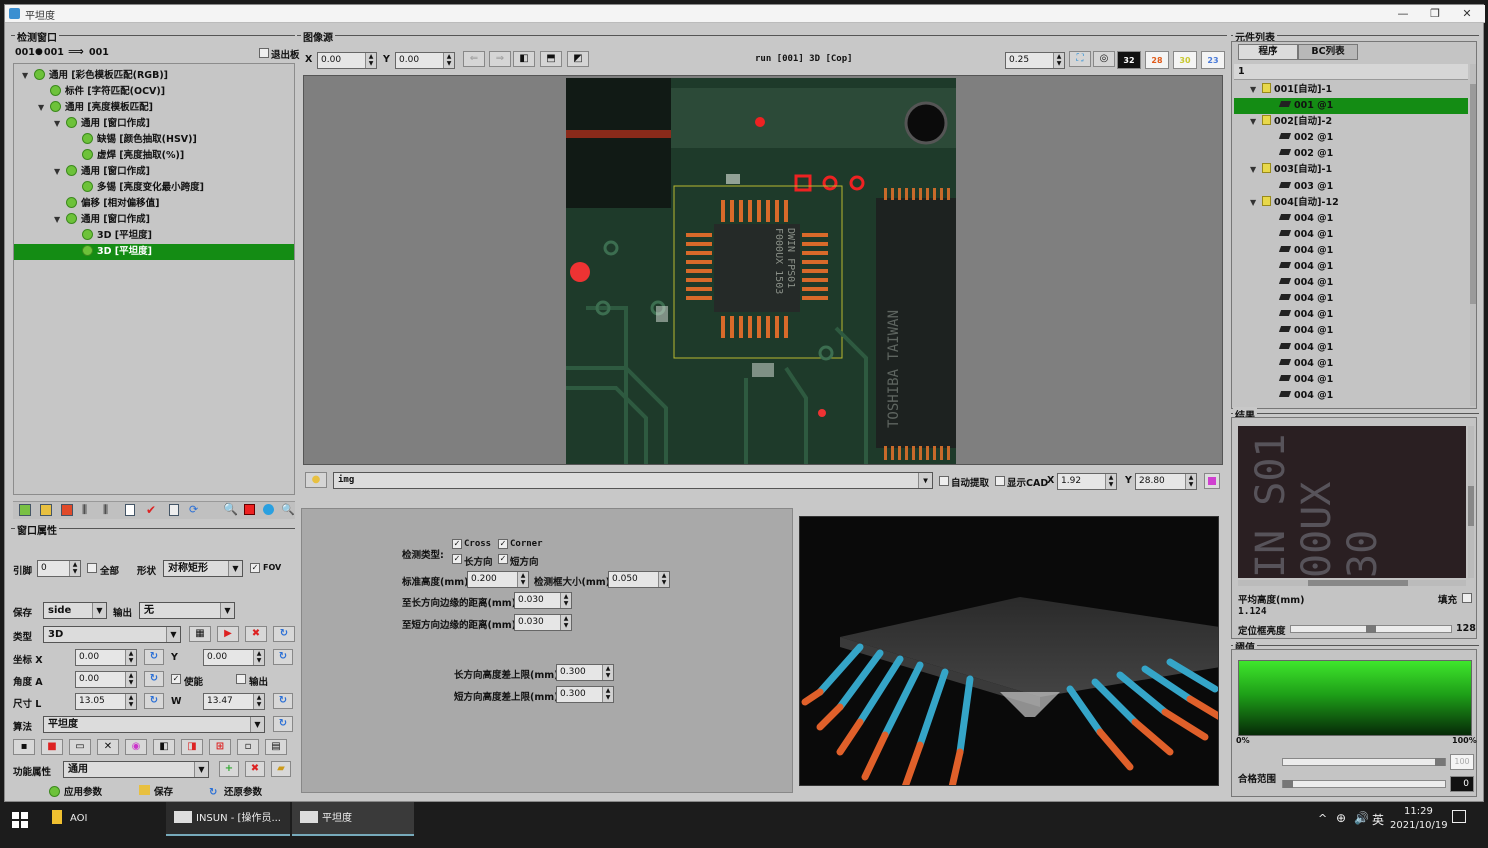 This screenshot has height=848, width=1488. I want to click on remove-func-button: ✖, so click(255, 769).